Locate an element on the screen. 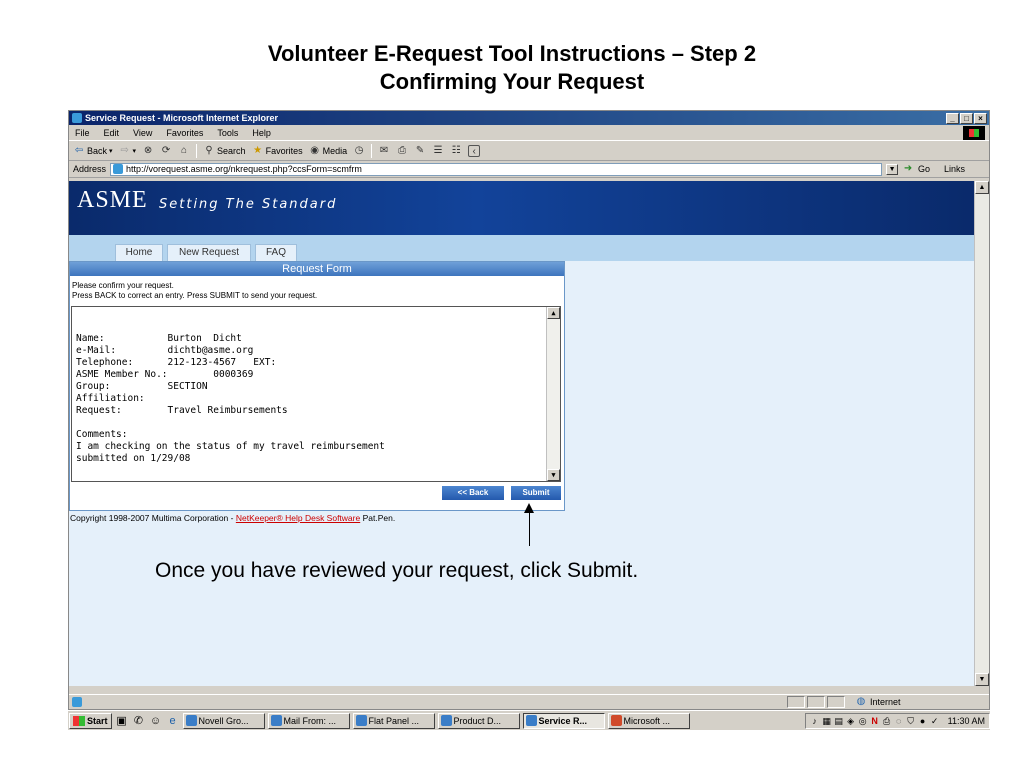  show-desktop-icon: ▣ is located at coordinates (122, 721).